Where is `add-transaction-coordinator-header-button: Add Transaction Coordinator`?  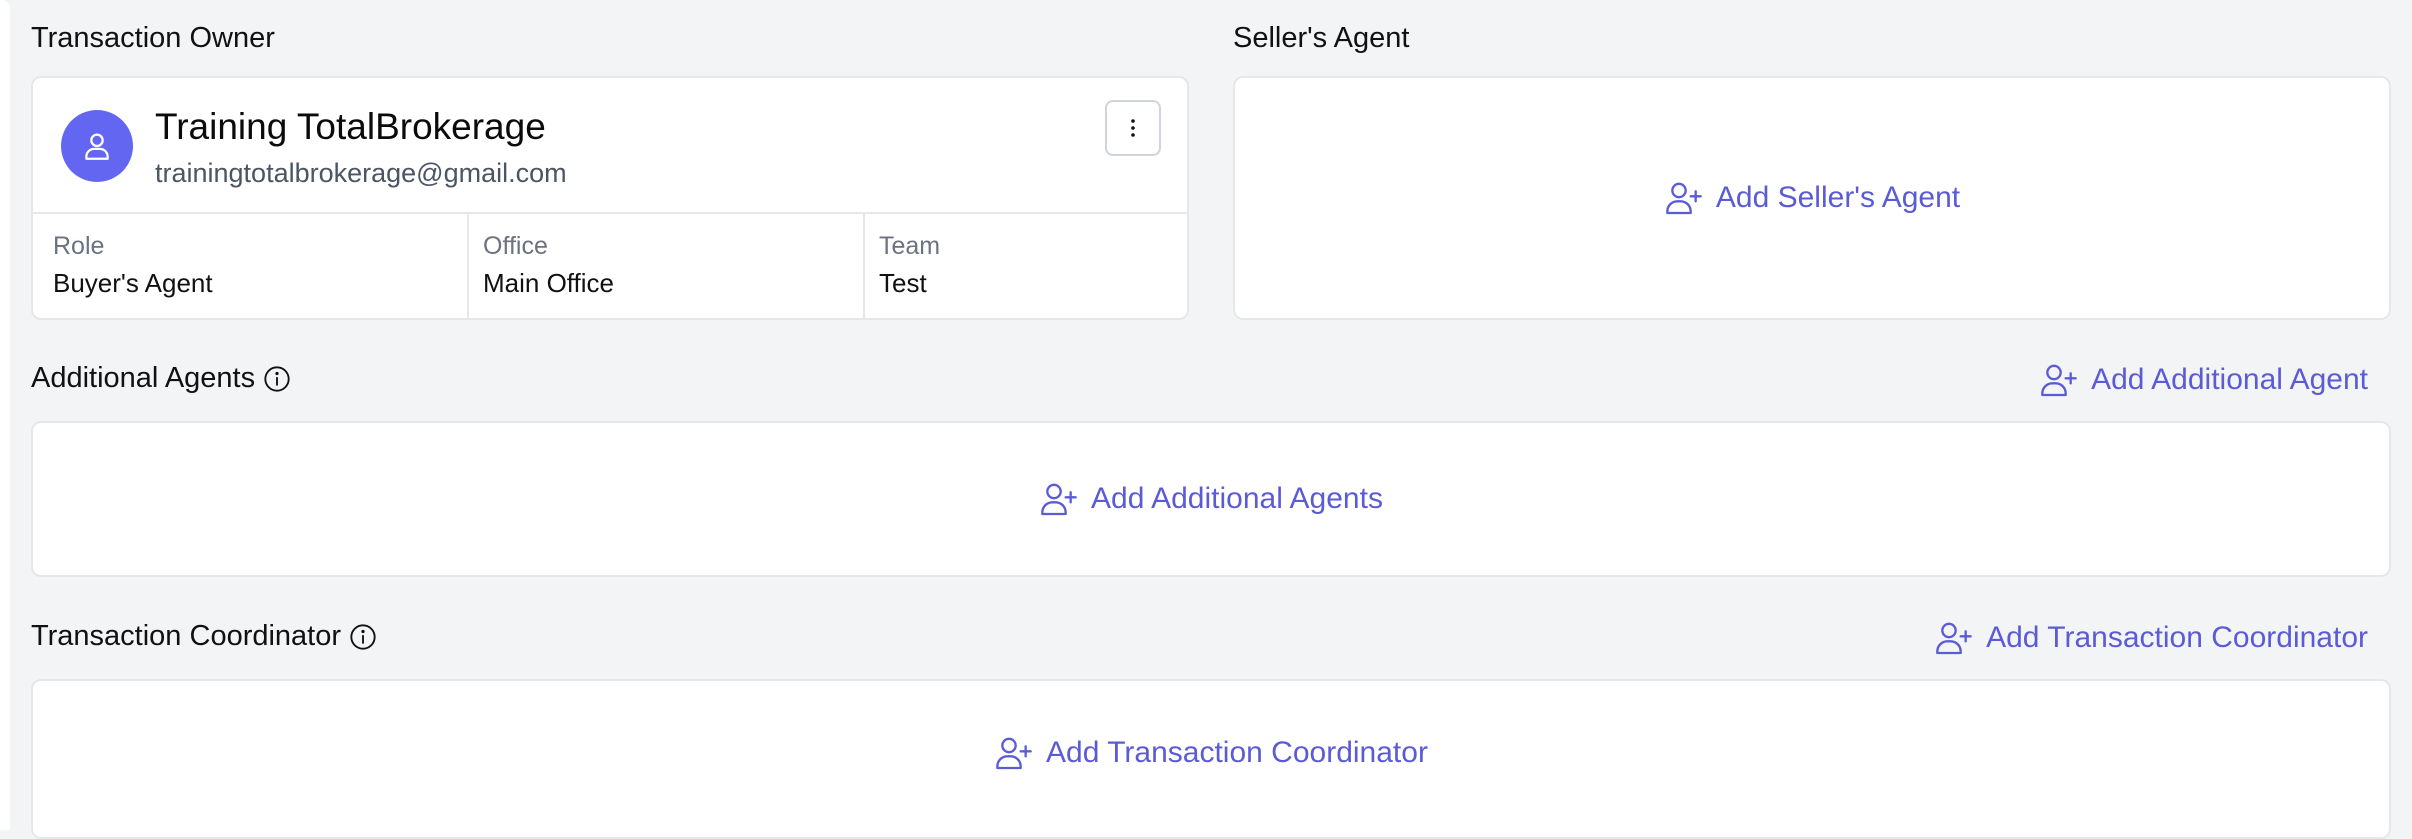
add-transaction-coordinator-header-button: Add Transaction Coordinator is located at coordinates (2151, 638).